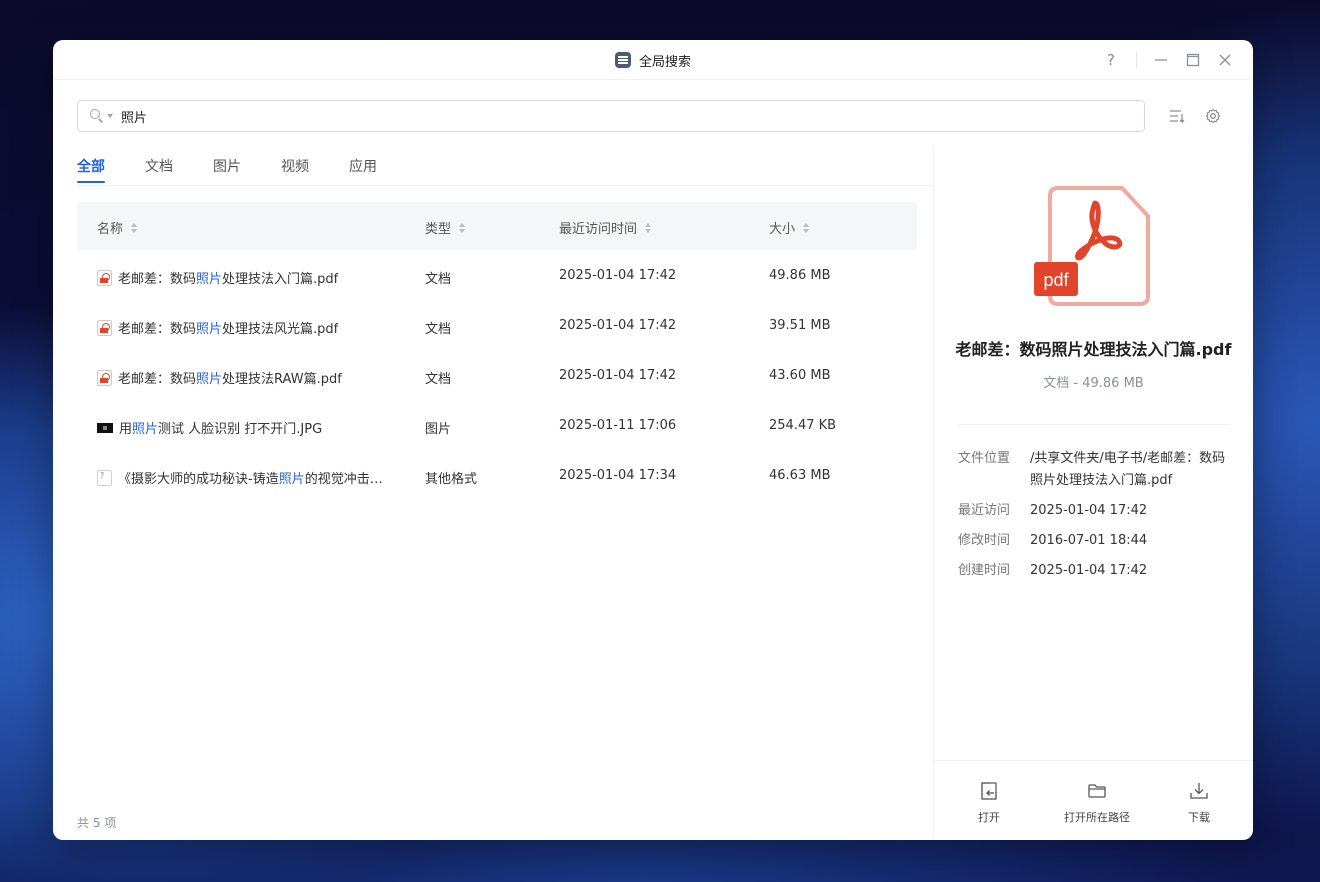  I want to click on file-size: 254.47 KB, so click(803, 425).